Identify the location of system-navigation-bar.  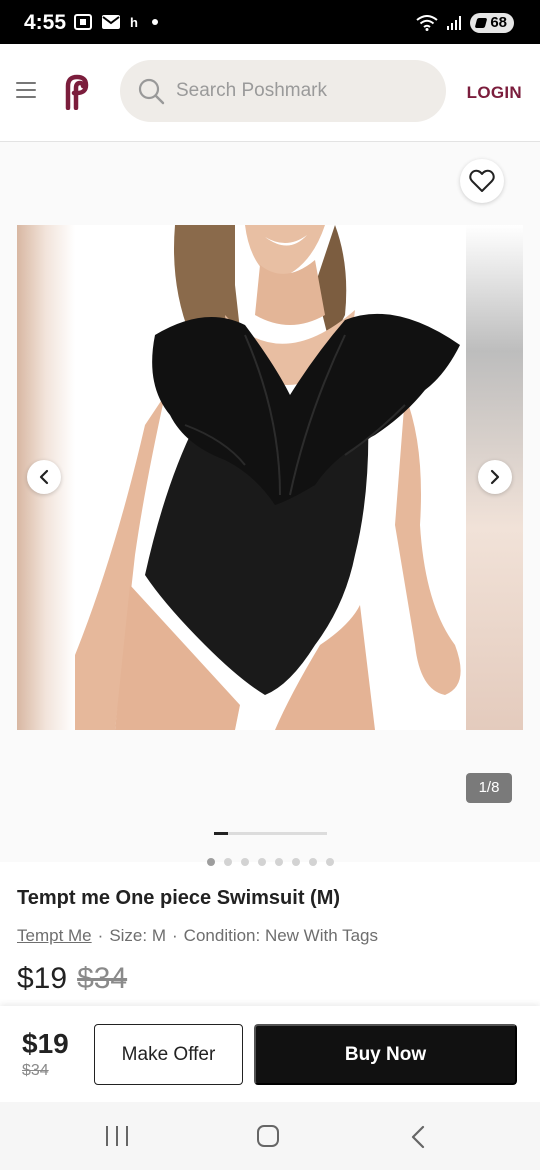
(270, 1136).